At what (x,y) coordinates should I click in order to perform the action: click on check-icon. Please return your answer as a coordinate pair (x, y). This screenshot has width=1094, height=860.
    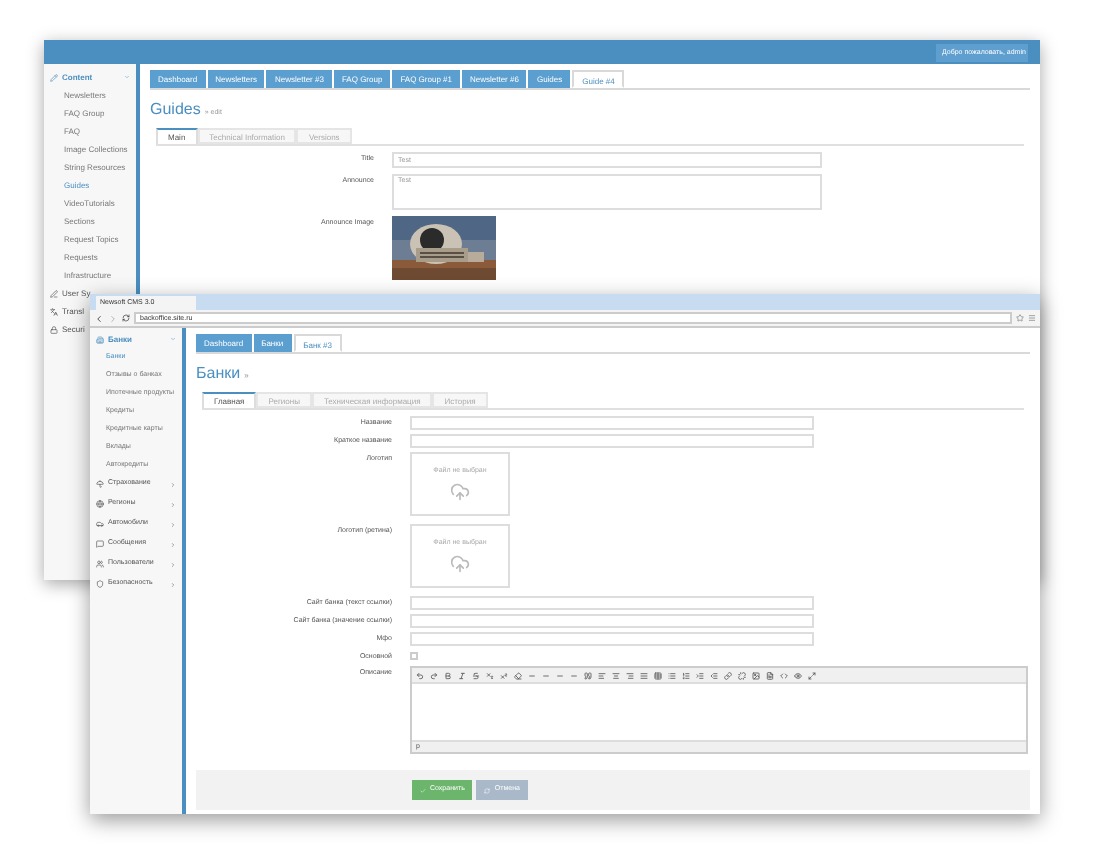
    Looking at the image, I should click on (423, 790).